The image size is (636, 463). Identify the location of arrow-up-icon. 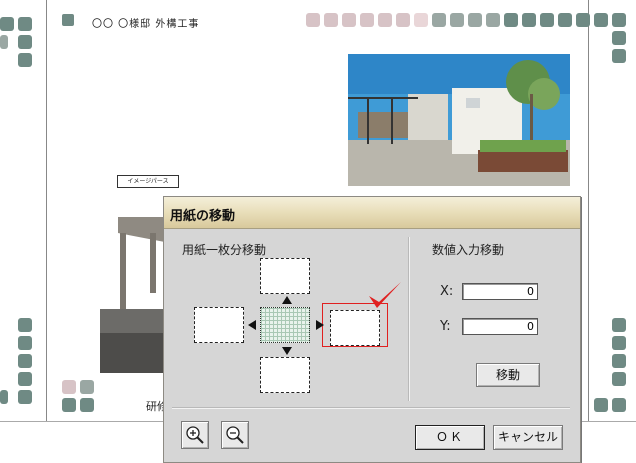
(287, 300).